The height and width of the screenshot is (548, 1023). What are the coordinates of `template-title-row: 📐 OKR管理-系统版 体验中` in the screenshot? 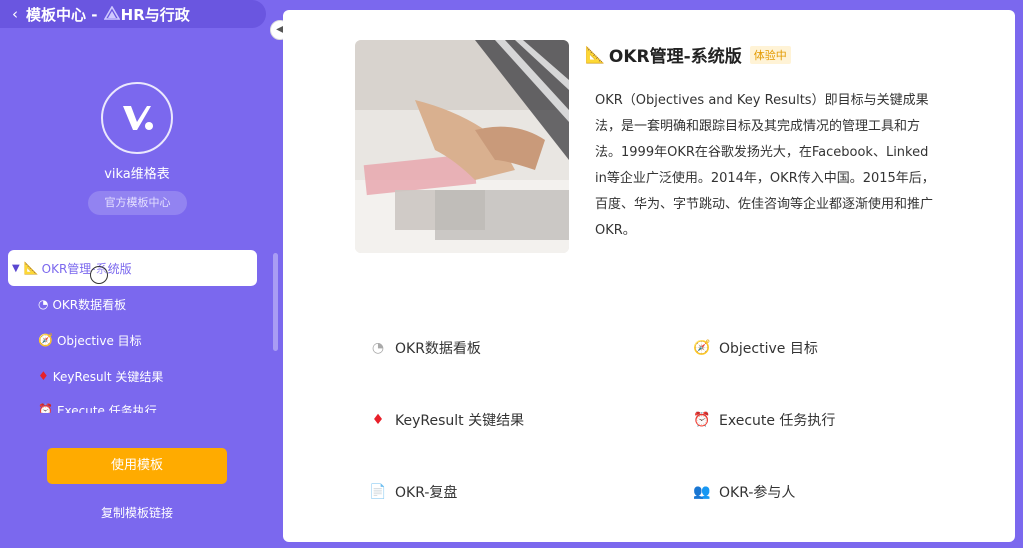 It's located at (688, 54).